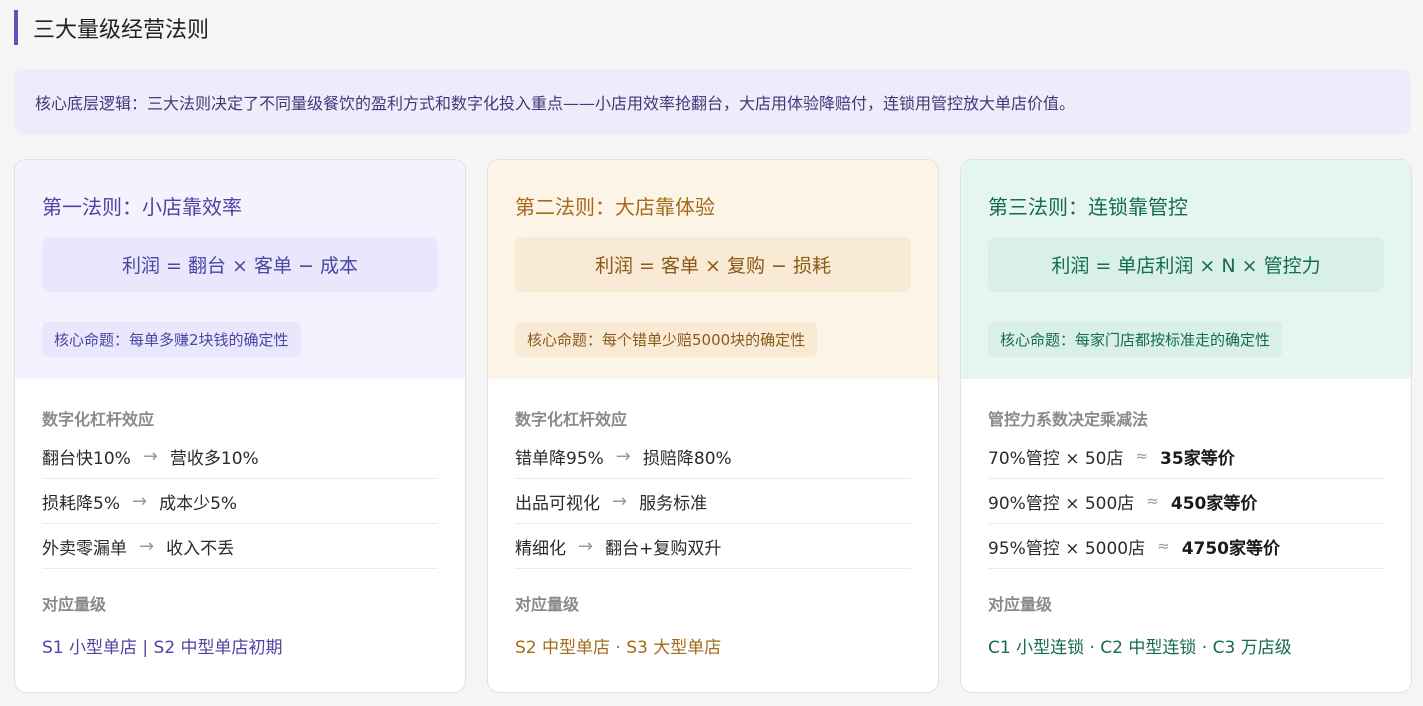 The image size is (1423, 706). Describe the element at coordinates (713, 264) in the screenshot. I see `profit-formula: 利润 = 客单 × 复购 − 损耗` at that location.